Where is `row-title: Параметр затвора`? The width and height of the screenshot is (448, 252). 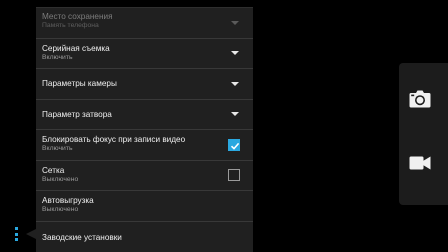
row-title: Параметр затвора is located at coordinates (77, 114).